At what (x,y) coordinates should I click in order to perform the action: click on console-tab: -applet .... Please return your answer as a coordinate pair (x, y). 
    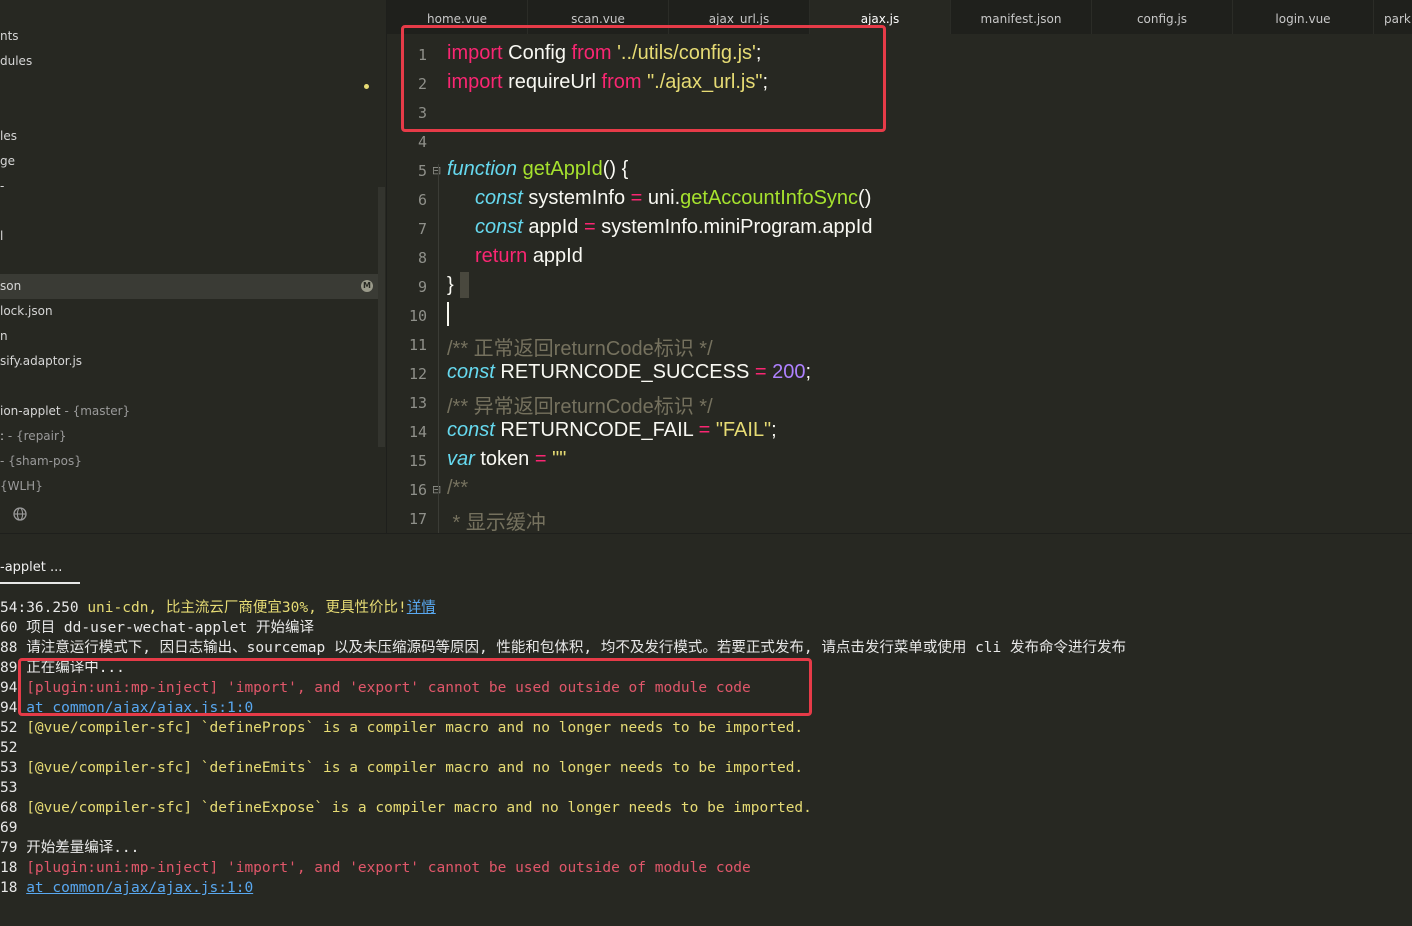
    Looking at the image, I should click on (31, 567).